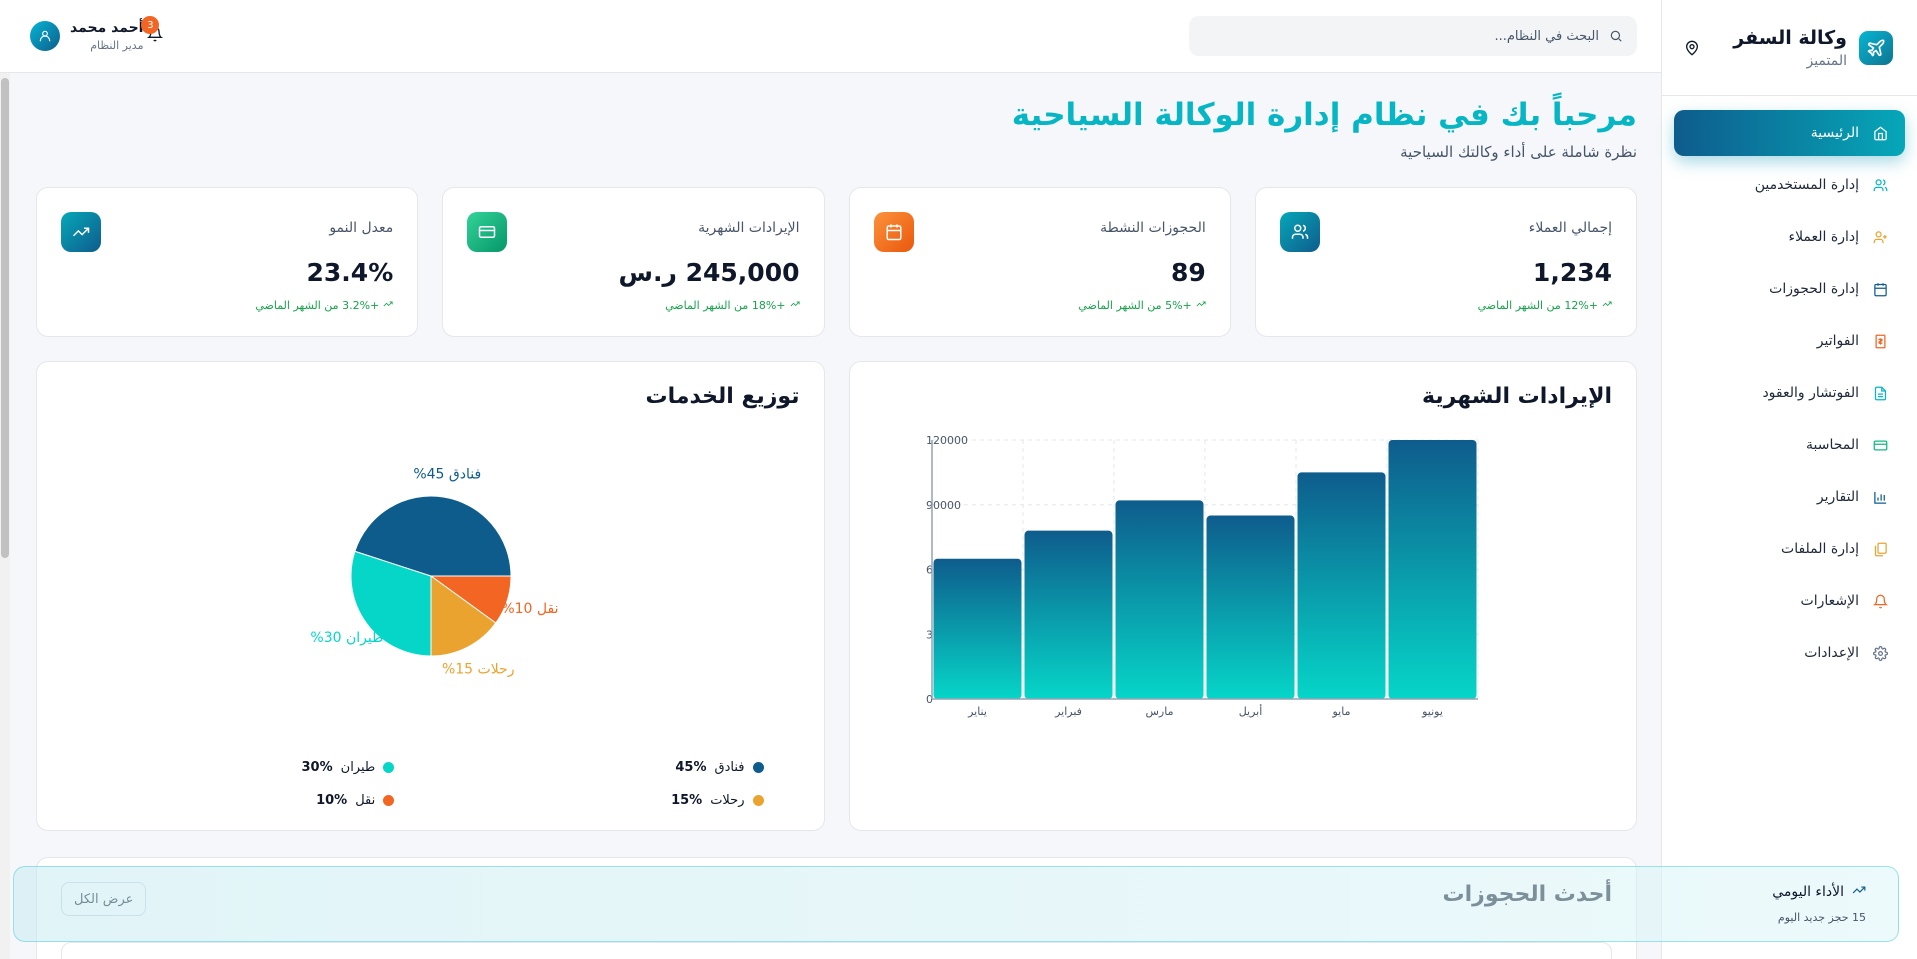  What do you see at coordinates (977, 711) in the screenshot?
I see `x-tick-label: يناير` at bounding box center [977, 711].